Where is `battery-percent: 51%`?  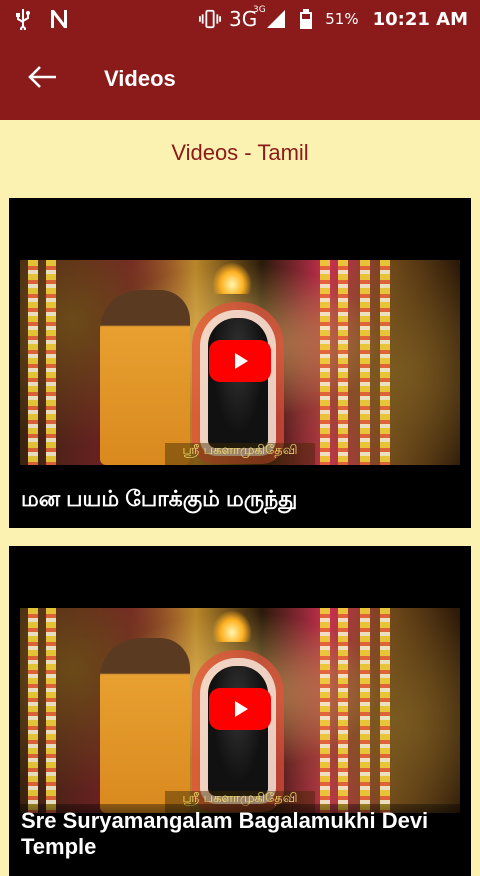 battery-percent: 51% is located at coordinates (342, 19).